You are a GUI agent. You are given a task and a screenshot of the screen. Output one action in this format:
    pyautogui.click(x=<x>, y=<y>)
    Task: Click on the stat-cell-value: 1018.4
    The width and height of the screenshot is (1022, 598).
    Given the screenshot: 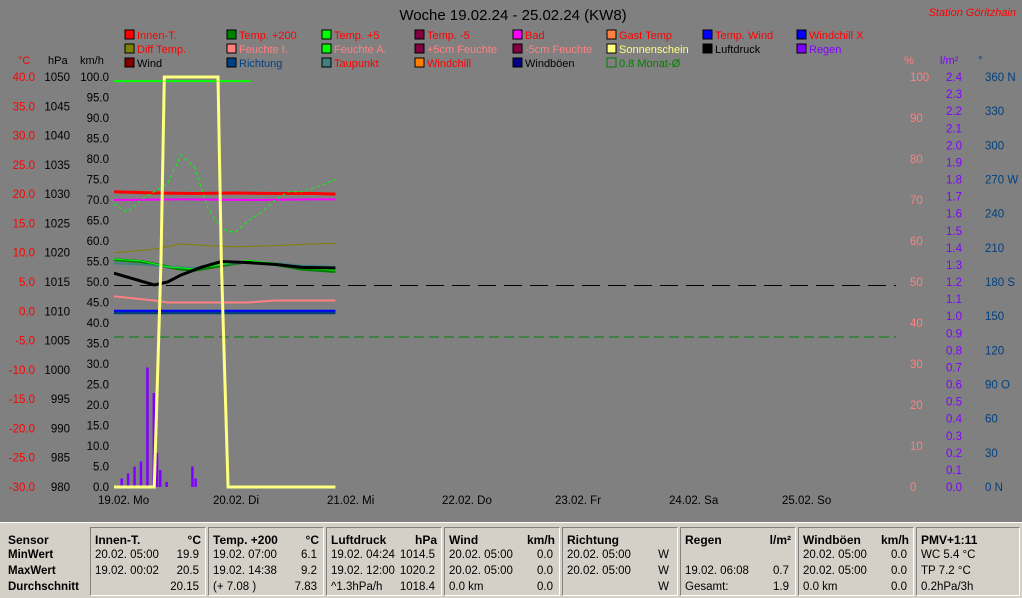 What is the action you would take?
    pyautogui.click(x=417, y=587)
    